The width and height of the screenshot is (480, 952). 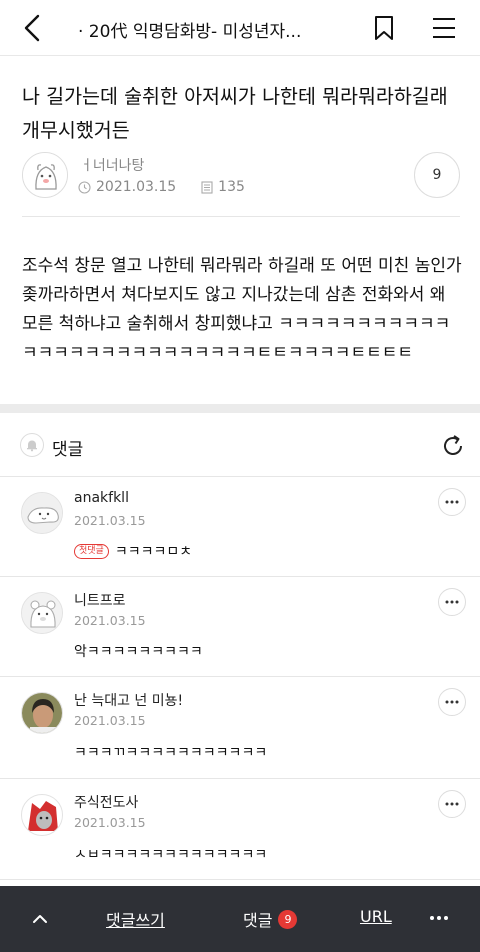 I want to click on comment-text: ㅅㅂㅋㅋㅋㅋㅋㅋㅋㅋㅋㅋㅋㅋㅋ, so click(x=171, y=855).